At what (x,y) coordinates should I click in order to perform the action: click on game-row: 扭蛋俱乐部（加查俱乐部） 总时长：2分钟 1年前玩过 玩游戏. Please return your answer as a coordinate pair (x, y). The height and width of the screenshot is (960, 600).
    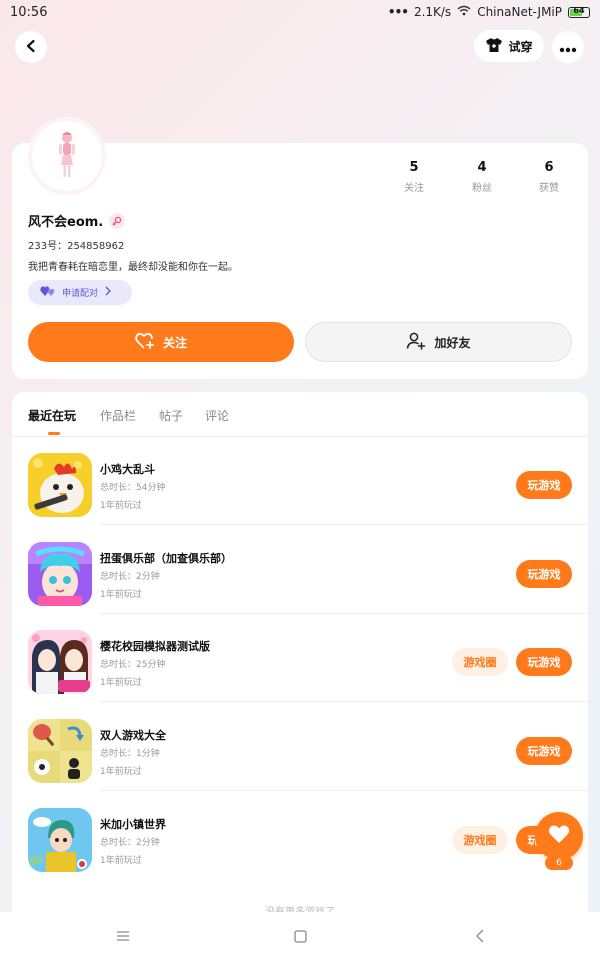
    Looking at the image, I should click on (300, 570).